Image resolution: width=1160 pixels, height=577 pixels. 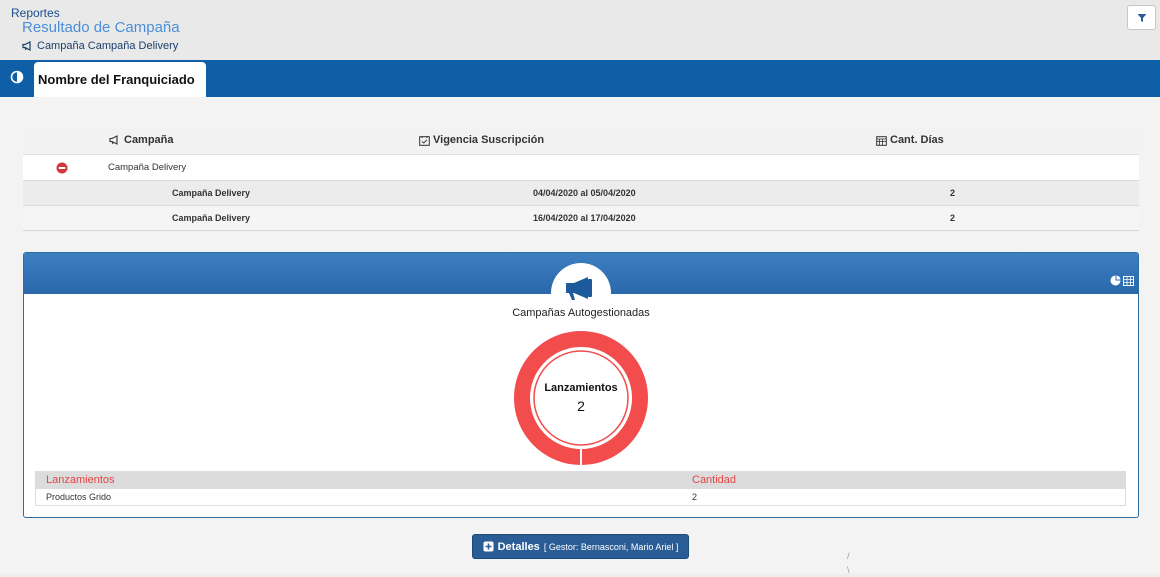 I want to click on donut-center-label: Lanzamientos, so click(x=581, y=388).